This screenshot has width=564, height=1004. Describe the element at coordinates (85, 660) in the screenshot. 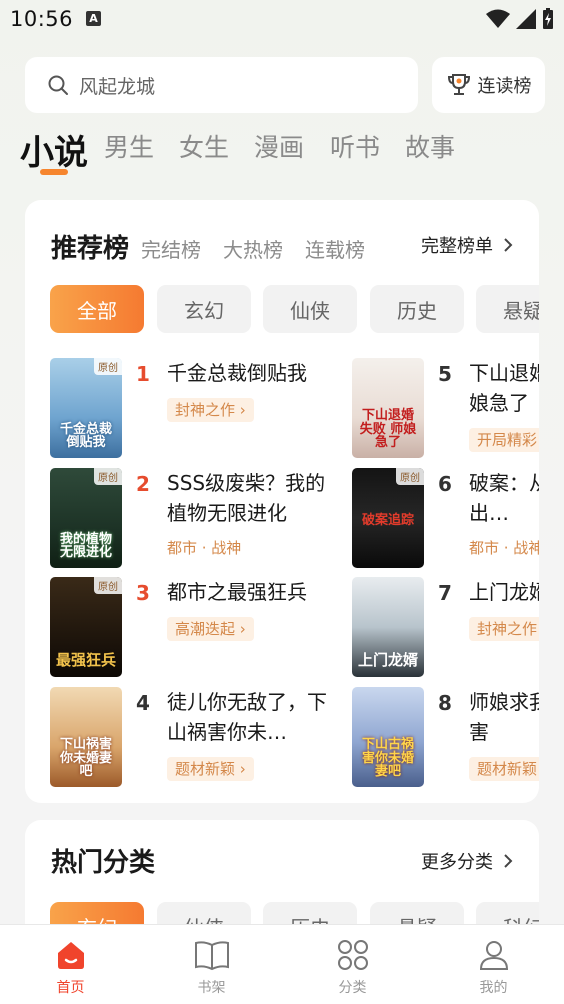

I see `cover-title: 最强狂兵` at that location.